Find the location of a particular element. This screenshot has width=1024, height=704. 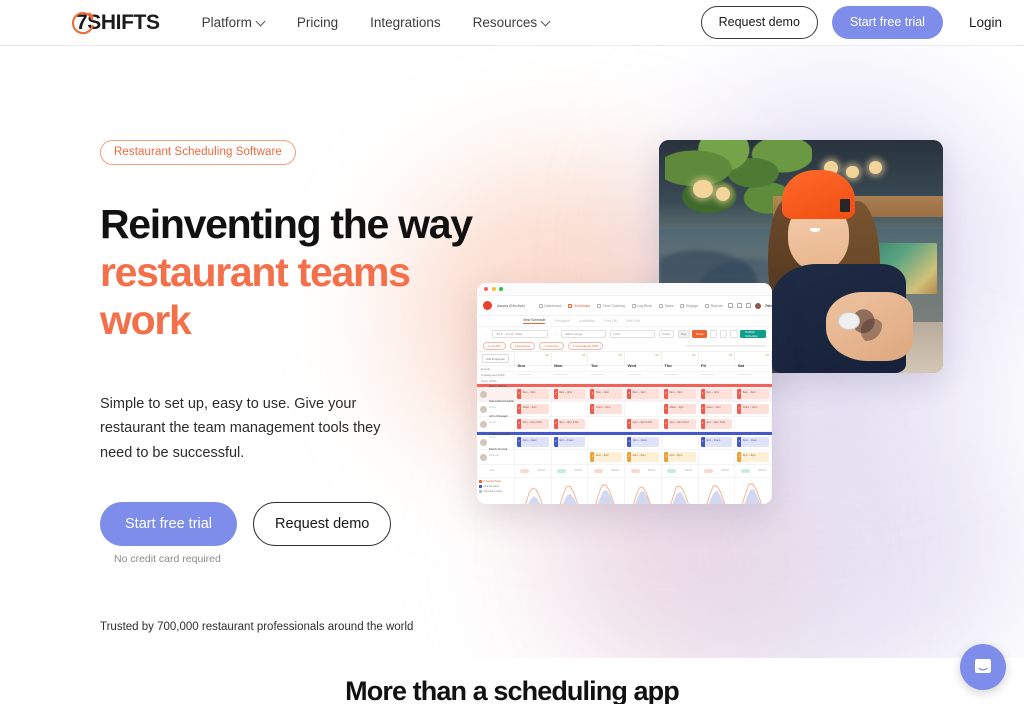

app-tab-engage: Engage is located at coordinates (689, 305).